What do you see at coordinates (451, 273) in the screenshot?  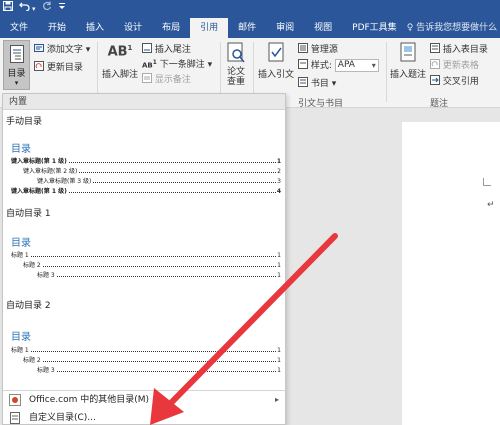 I see `document-page` at bounding box center [451, 273].